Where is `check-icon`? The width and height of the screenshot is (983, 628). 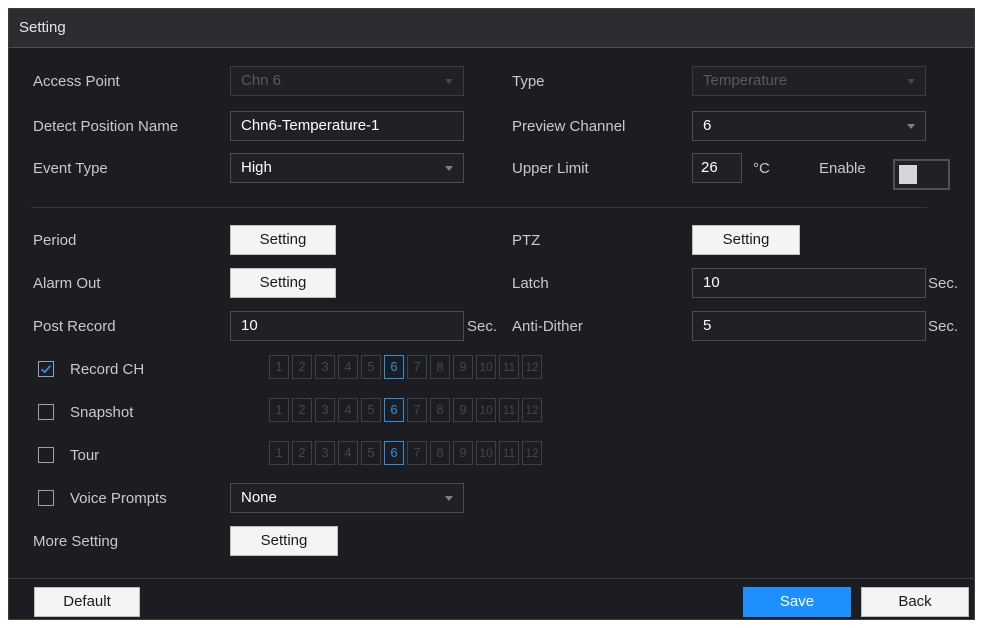 check-icon is located at coordinates (46, 369).